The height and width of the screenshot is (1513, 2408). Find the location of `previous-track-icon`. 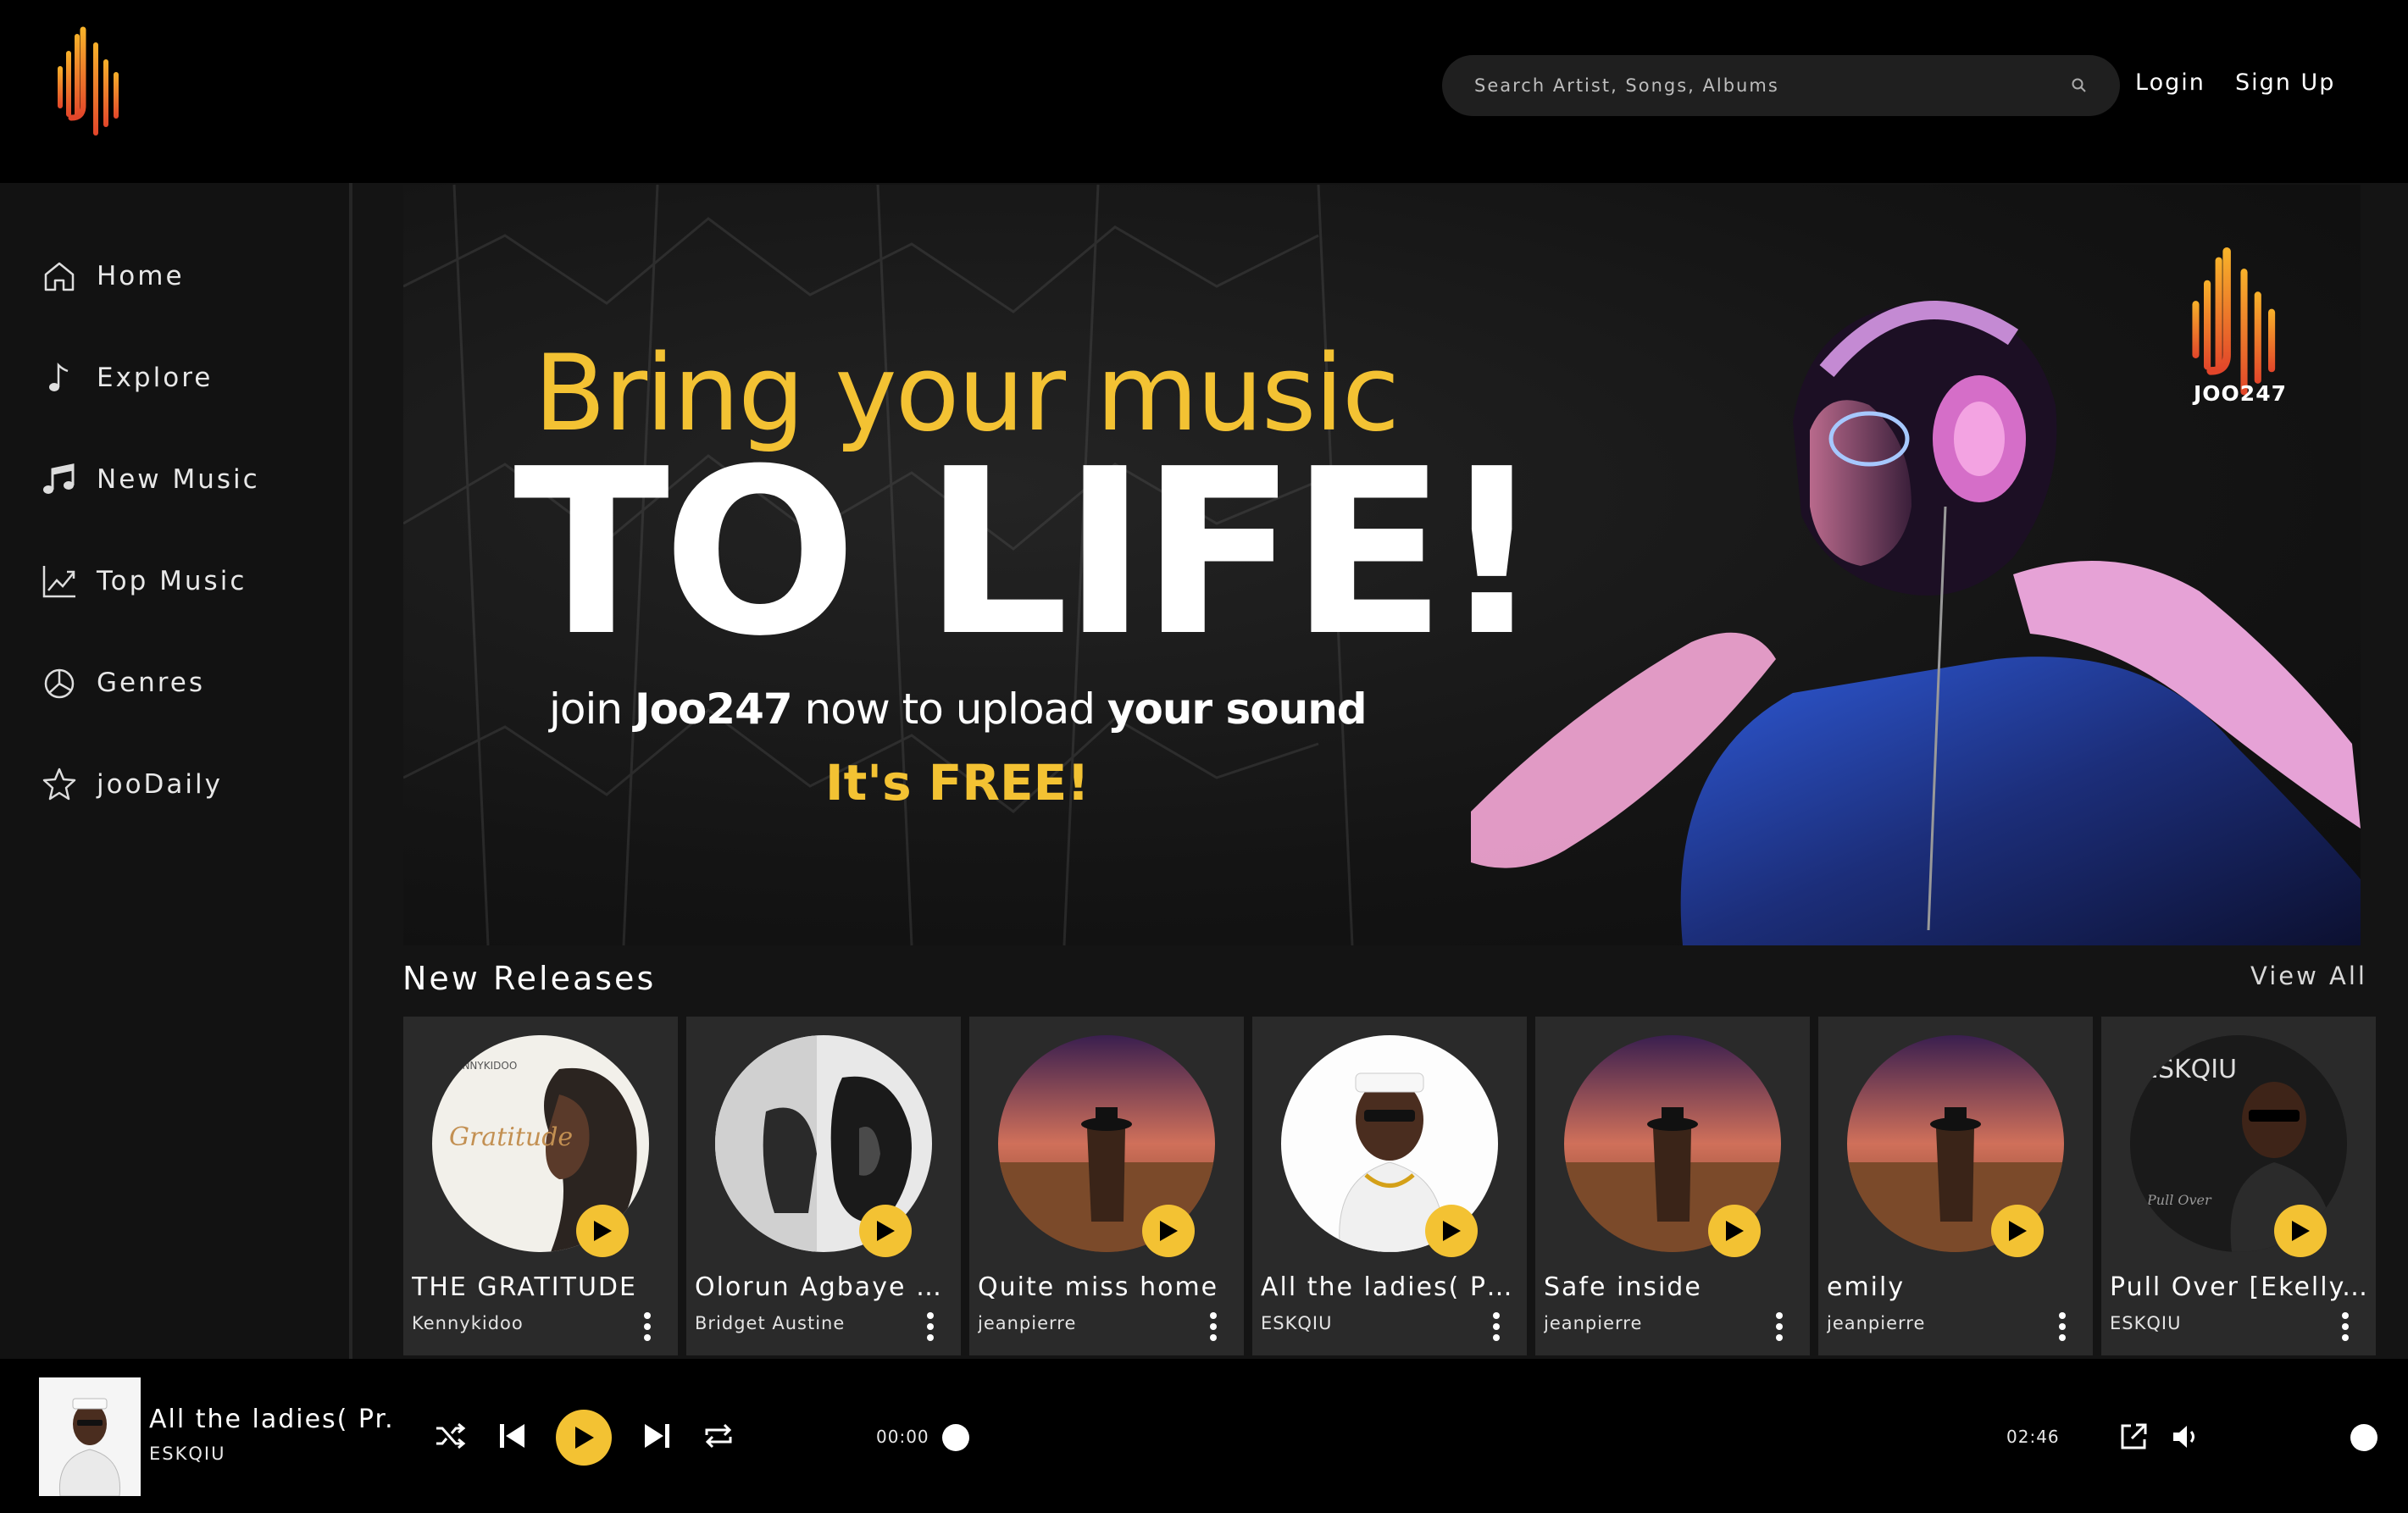

previous-track-icon is located at coordinates (512, 1436).